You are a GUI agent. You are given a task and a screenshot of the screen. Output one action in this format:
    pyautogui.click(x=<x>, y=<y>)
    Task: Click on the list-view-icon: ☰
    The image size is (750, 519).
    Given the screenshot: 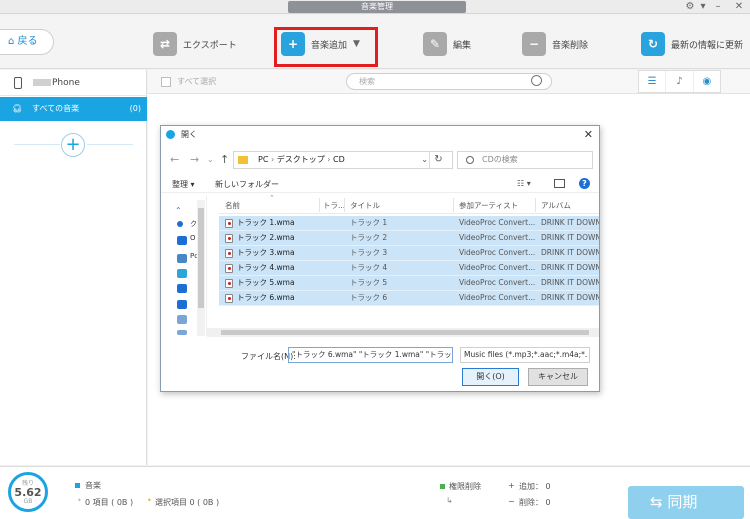 What is the action you would take?
    pyautogui.click(x=653, y=81)
    